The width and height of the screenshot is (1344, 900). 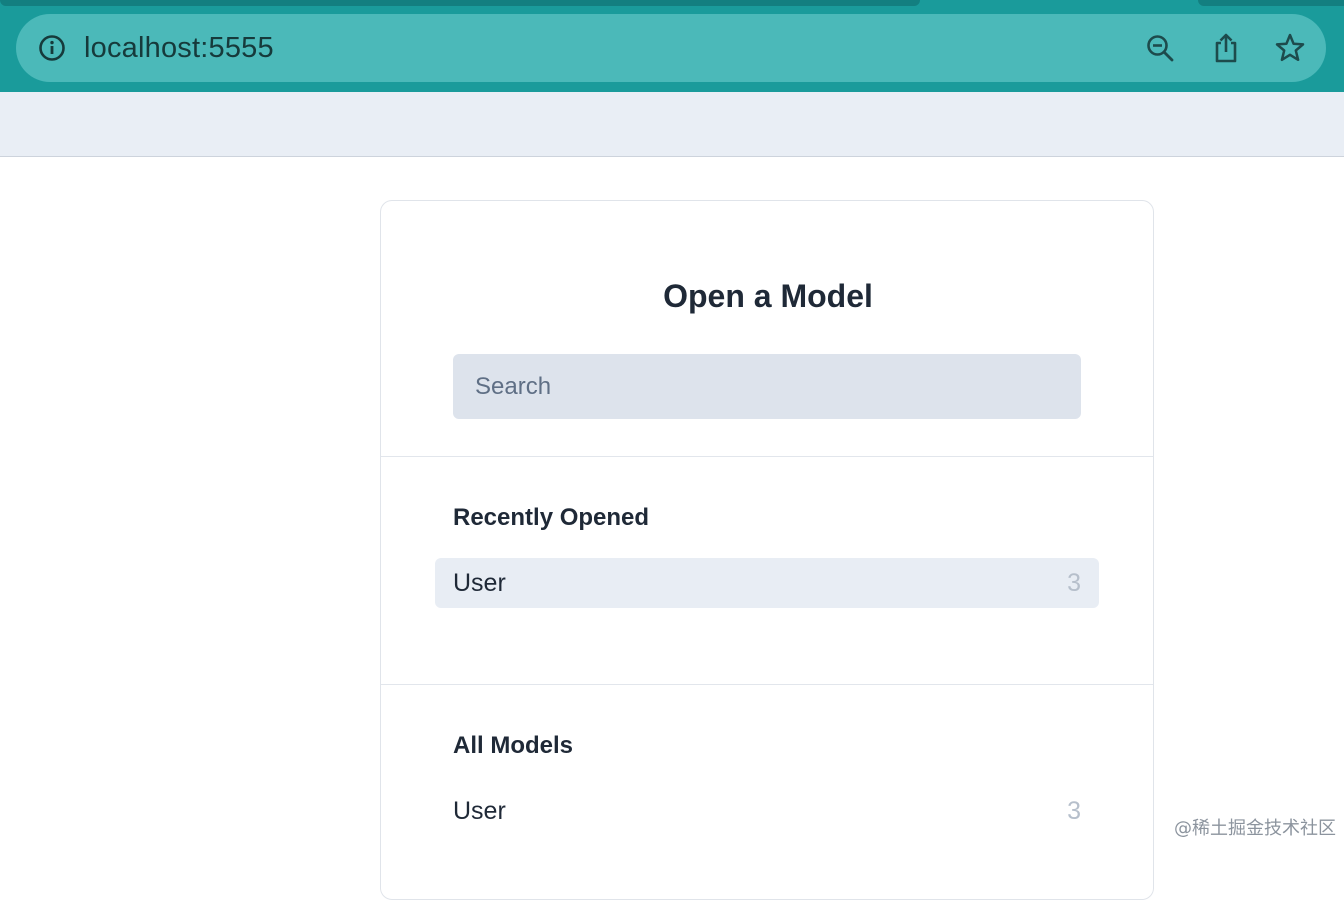 I want to click on address-bar: localhost:5555, so click(x=671, y=48).